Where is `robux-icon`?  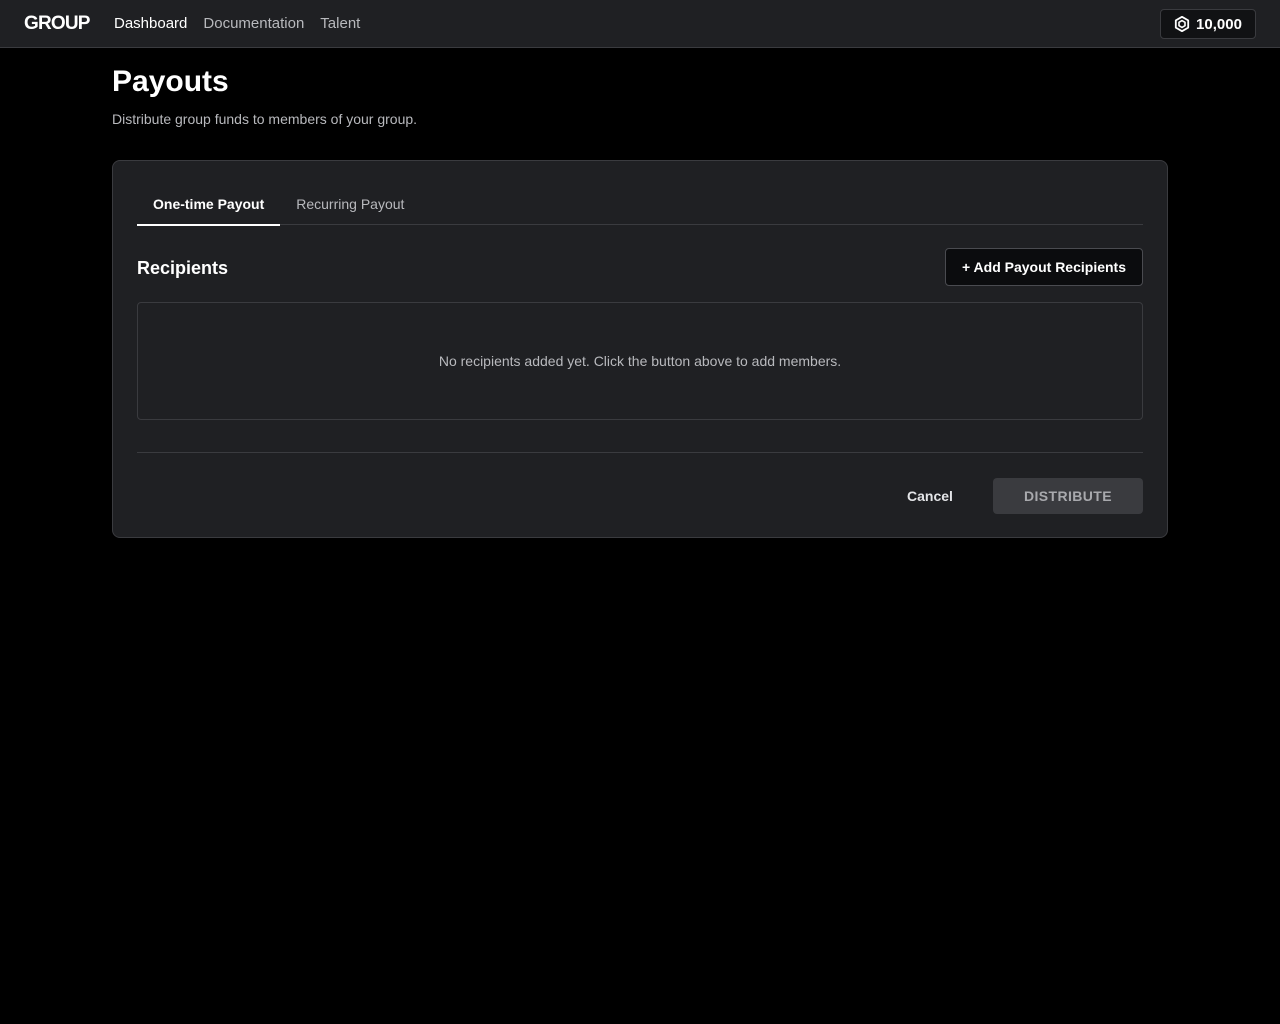
robux-icon is located at coordinates (1182, 24).